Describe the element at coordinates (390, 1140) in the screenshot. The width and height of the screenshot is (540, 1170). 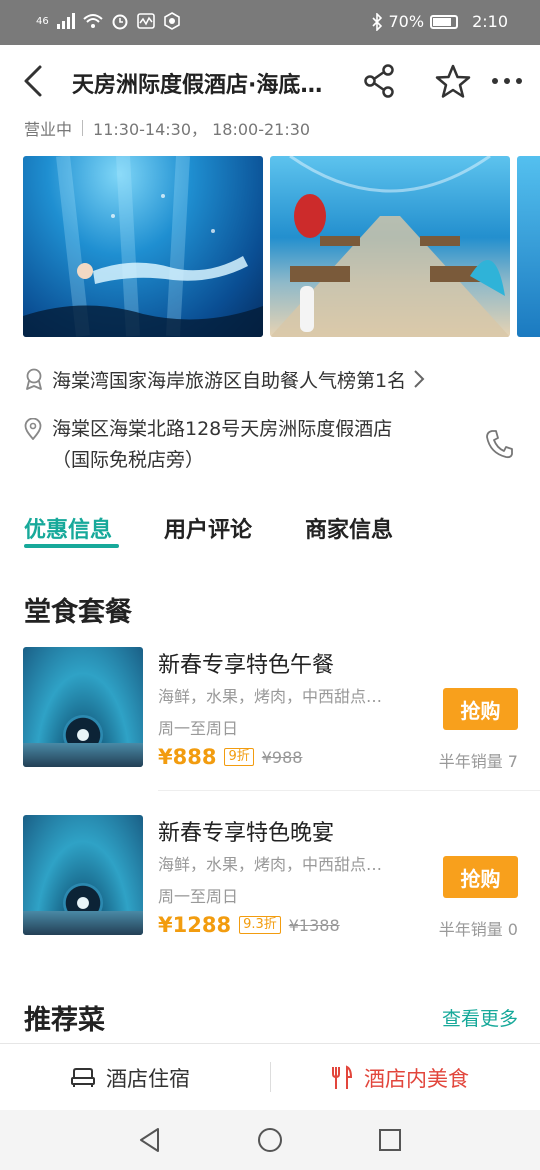
I see `nav-recents-icon` at that location.